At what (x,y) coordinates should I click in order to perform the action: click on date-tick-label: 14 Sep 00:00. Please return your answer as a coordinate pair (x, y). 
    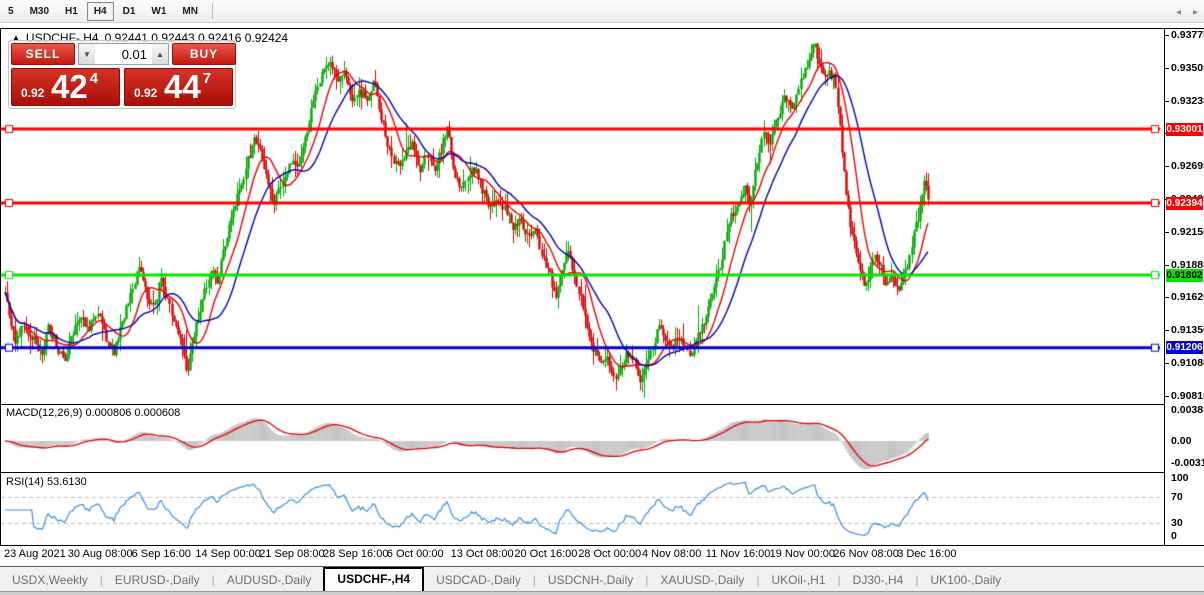
    Looking at the image, I should click on (228, 554).